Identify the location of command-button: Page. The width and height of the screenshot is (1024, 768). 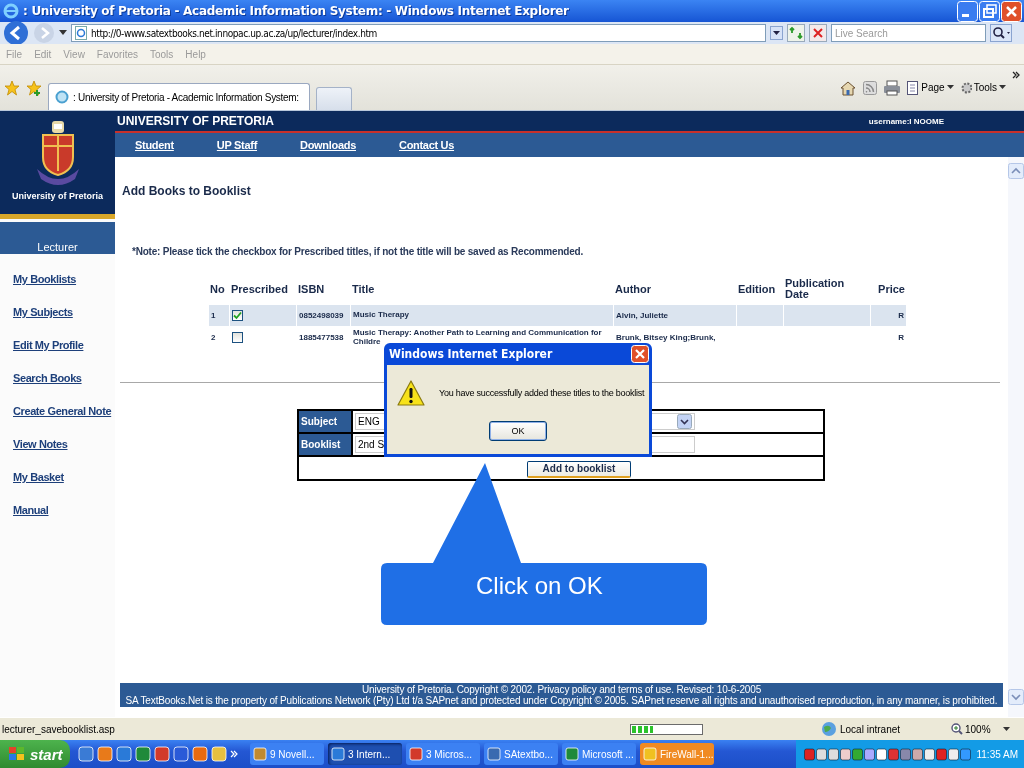
(930, 87).